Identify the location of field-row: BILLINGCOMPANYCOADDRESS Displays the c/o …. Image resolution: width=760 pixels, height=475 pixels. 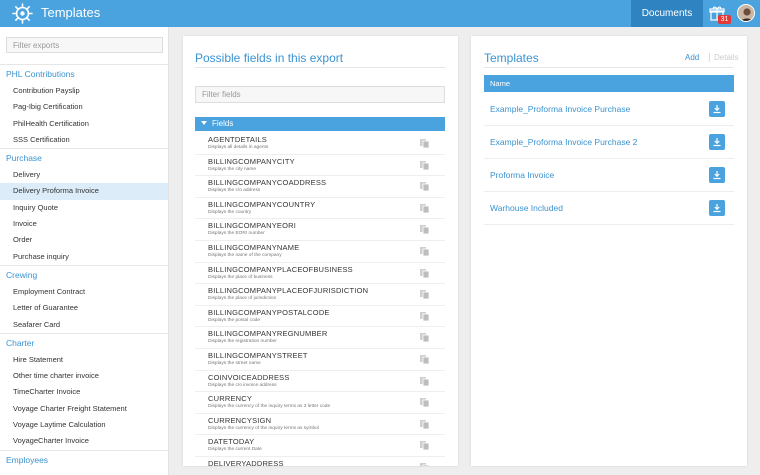
(320, 187).